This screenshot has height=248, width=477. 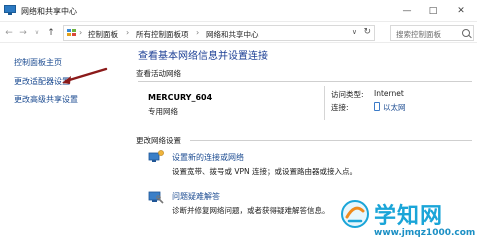 I want to click on breadcrumb-control-panel: 控制面板, so click(x=103, y=34).